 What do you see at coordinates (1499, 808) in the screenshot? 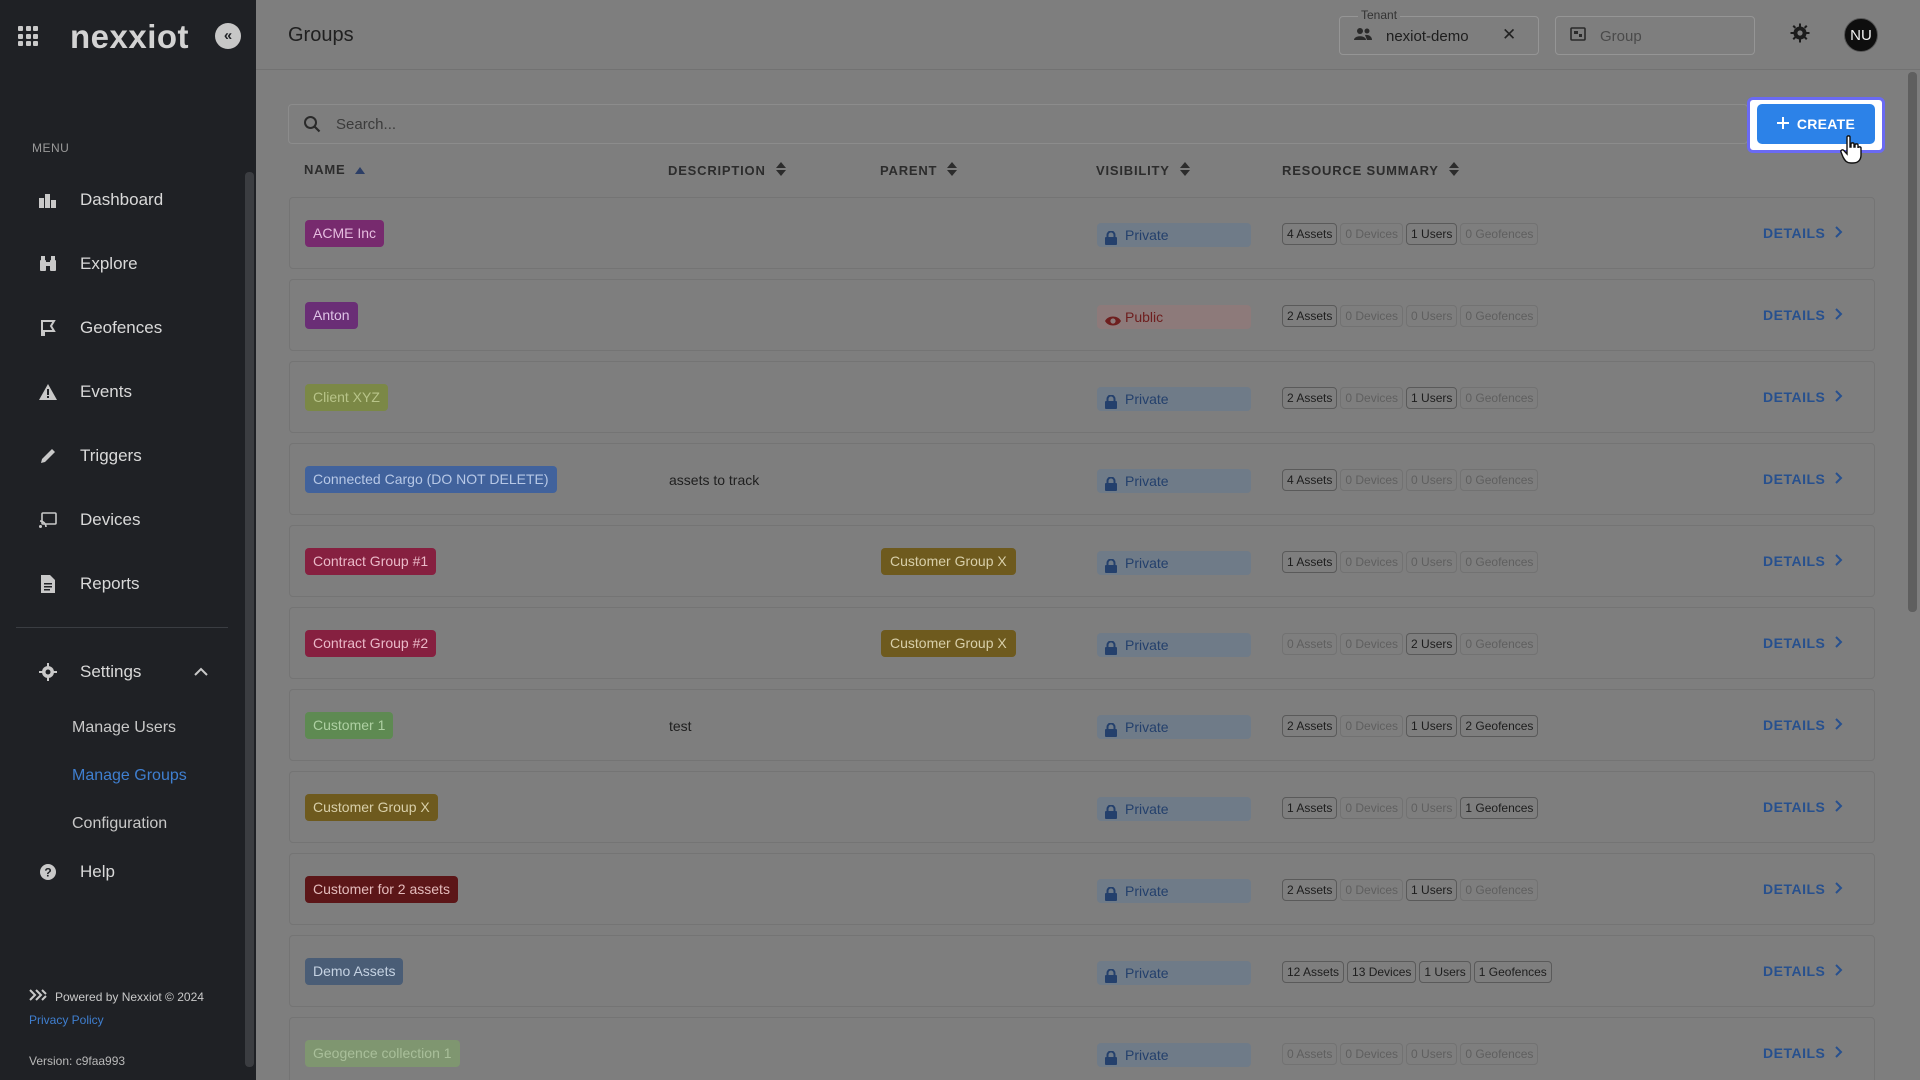
I see `resource-count-badge: 1 Geofences` at bounding box center [1499, 808].